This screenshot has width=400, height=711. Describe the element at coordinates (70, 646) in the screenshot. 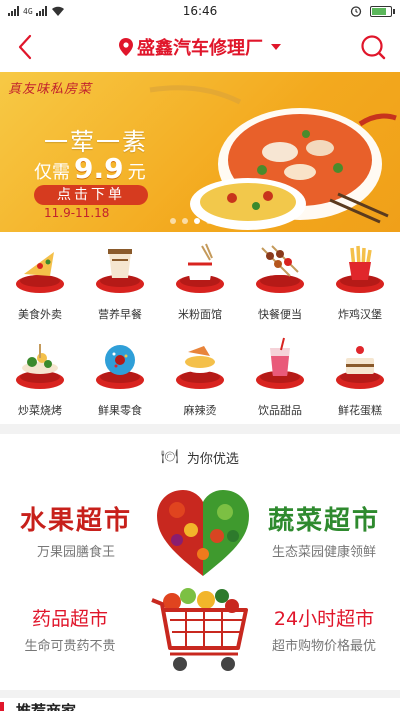

I see `drug-market-subtitle: 生命可贵药不贵` at that location.